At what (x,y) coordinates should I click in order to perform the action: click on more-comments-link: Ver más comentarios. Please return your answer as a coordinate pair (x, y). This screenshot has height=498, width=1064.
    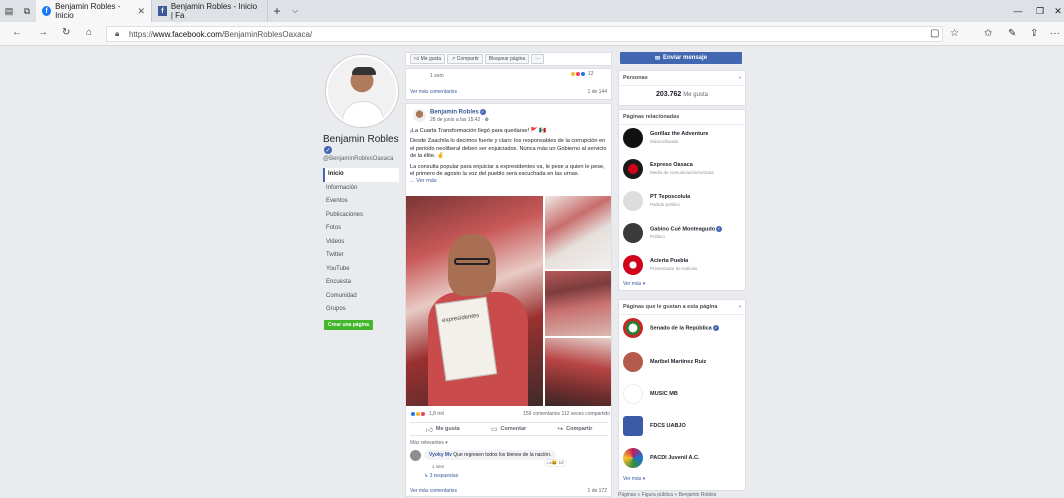
    Looking at the image, I should click on (433, 491).